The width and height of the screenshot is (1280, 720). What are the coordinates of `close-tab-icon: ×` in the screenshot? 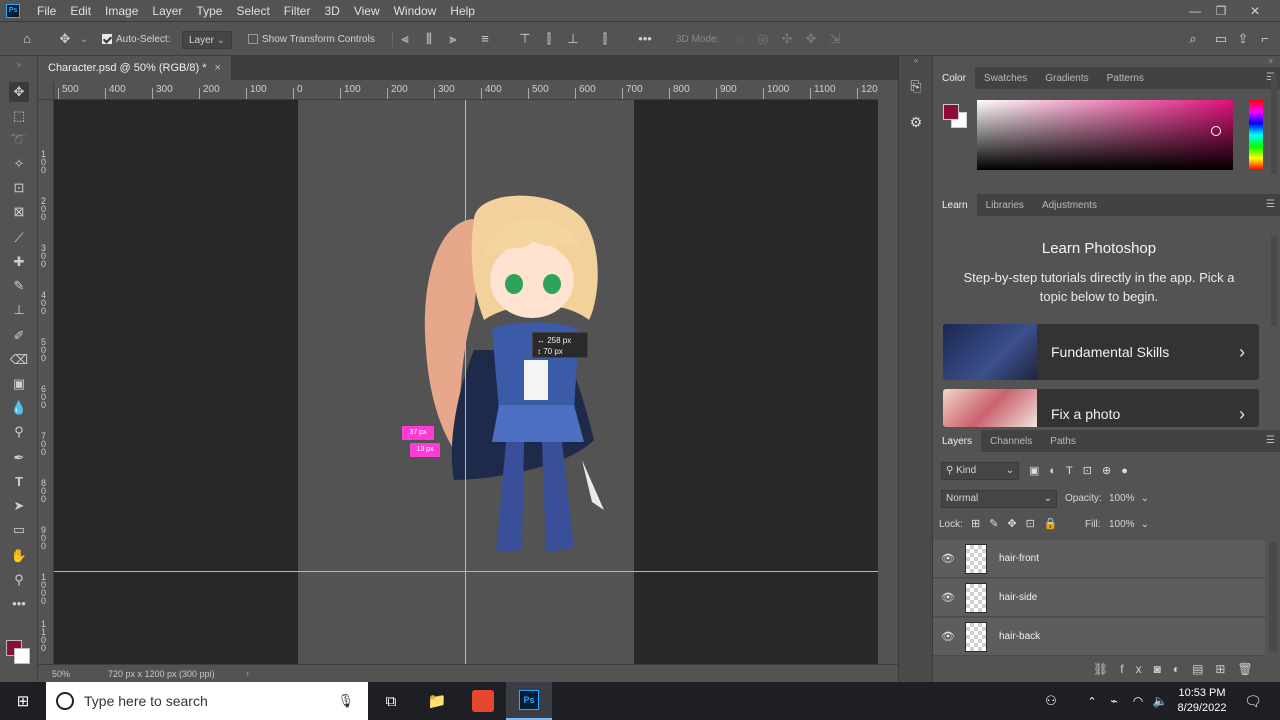 It's located at (218, 68).